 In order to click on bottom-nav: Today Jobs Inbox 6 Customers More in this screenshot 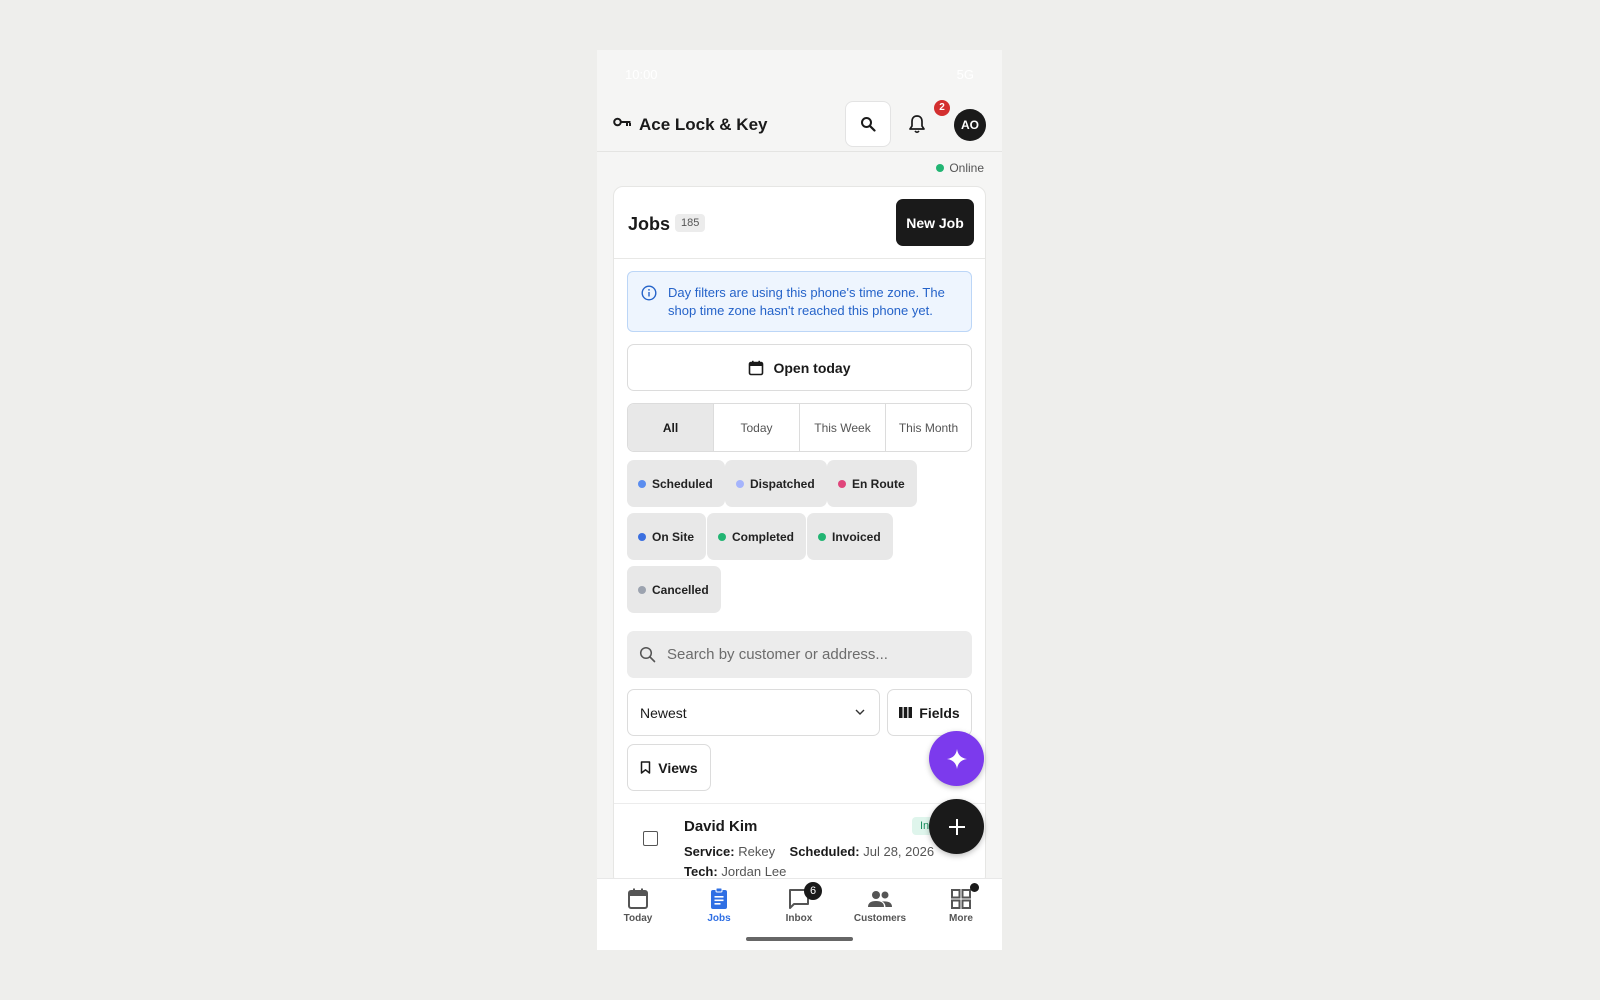, I will do `click(799, 914)`.